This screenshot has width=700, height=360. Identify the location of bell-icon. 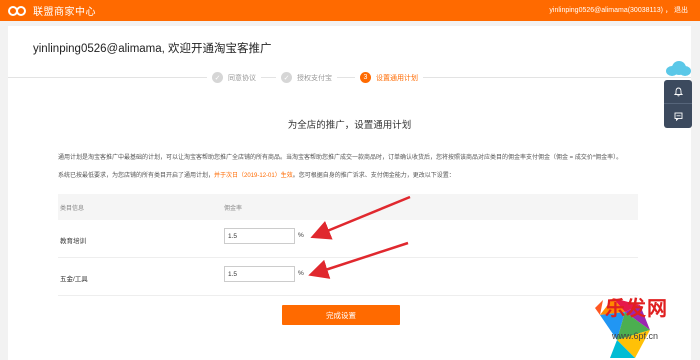
(678, 92).